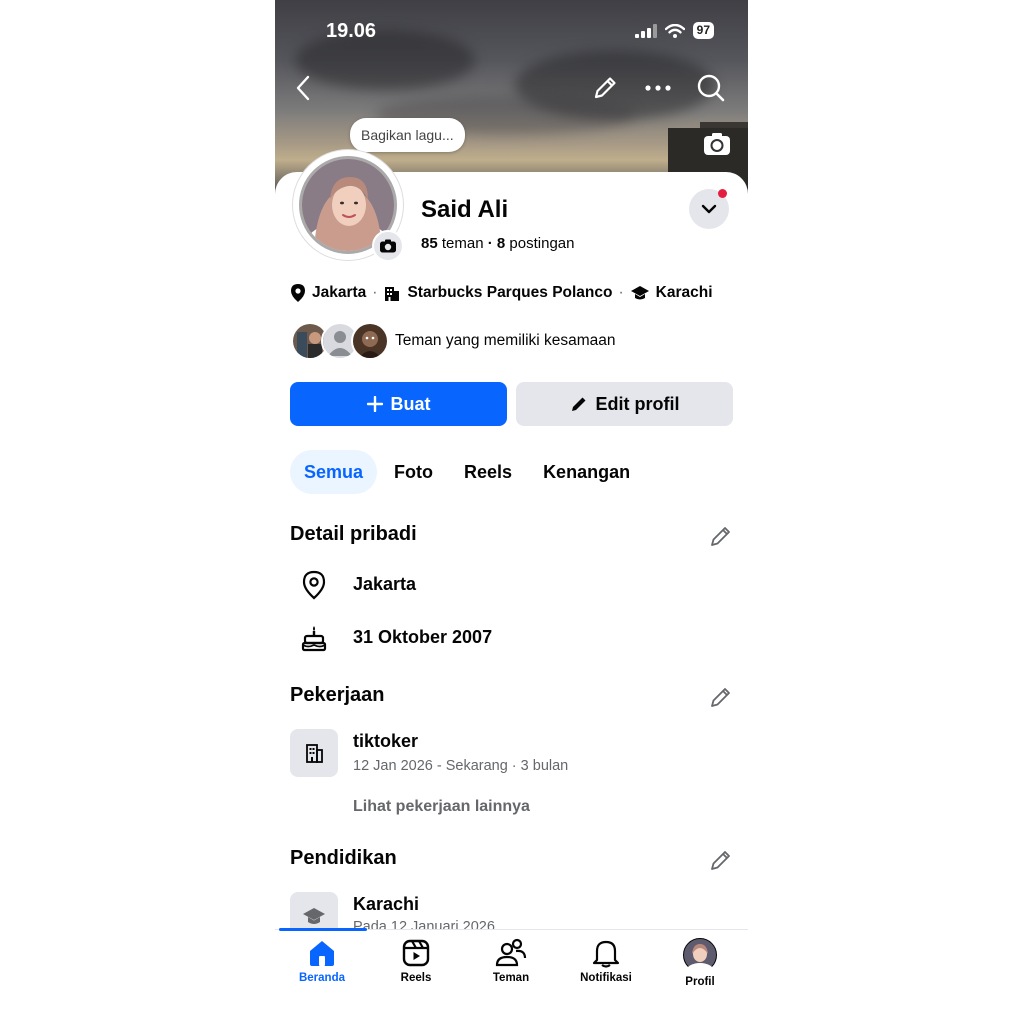 Image resolution: width=1024 pixels, height=1024 pixels. I want to click on more-icon, so click(658, 88).